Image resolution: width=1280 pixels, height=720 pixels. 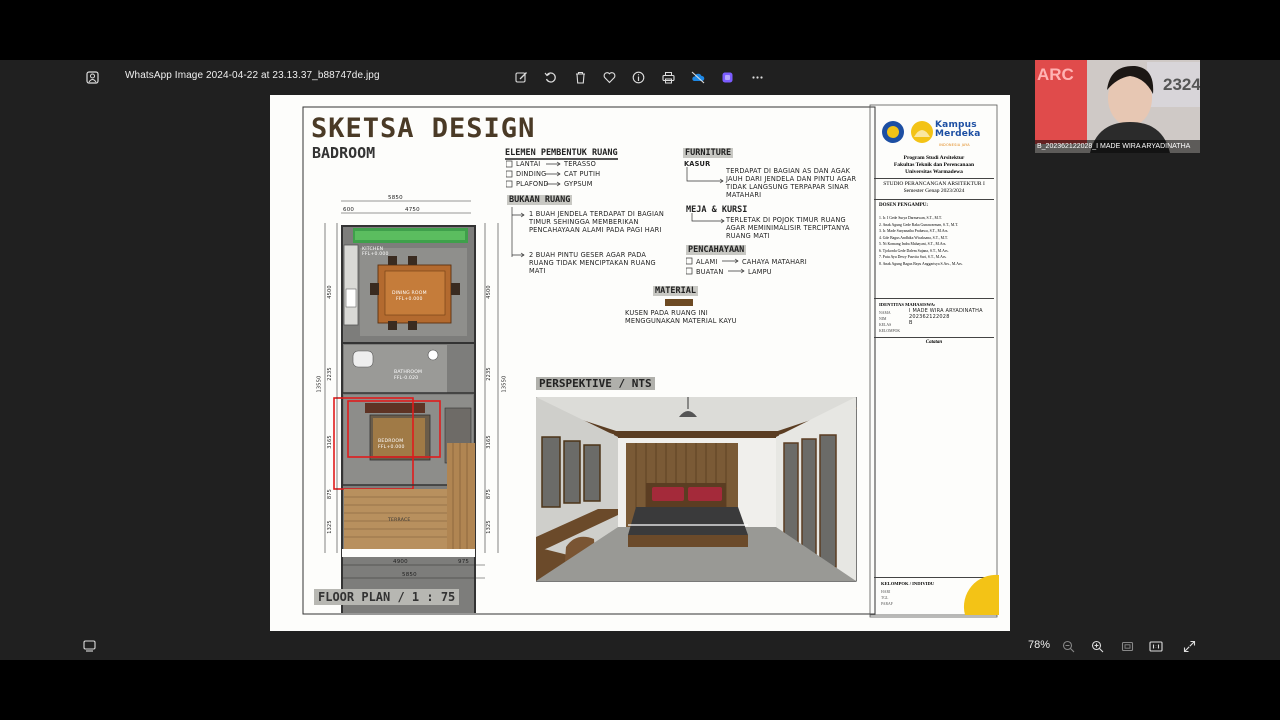 I want to click on lighting-label-natural: ALAMI, so click(x=707, y=262).